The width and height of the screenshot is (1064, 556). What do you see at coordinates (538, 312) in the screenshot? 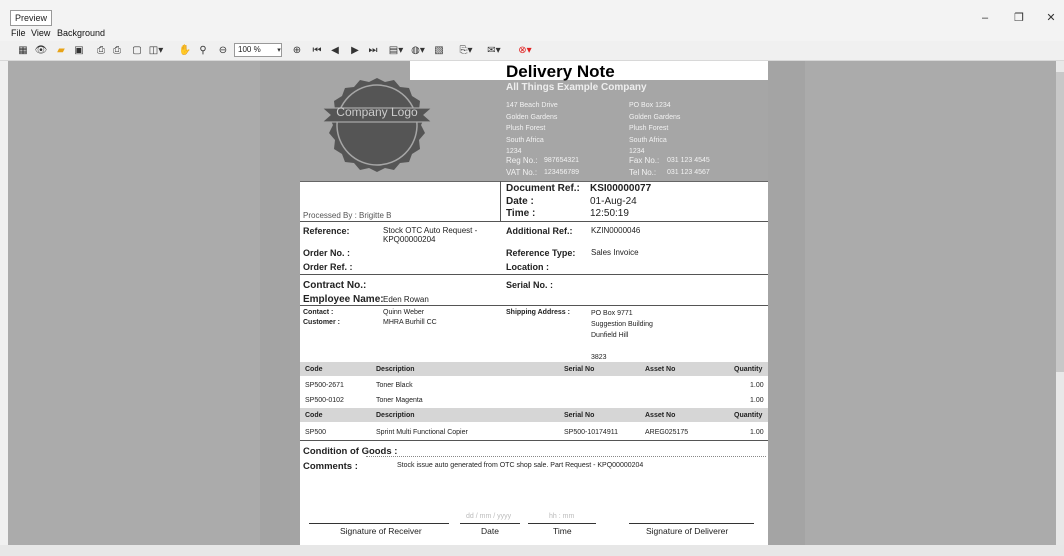
I see `shipping-address-label: Shipping Address :` at bounding box center [538, 312].